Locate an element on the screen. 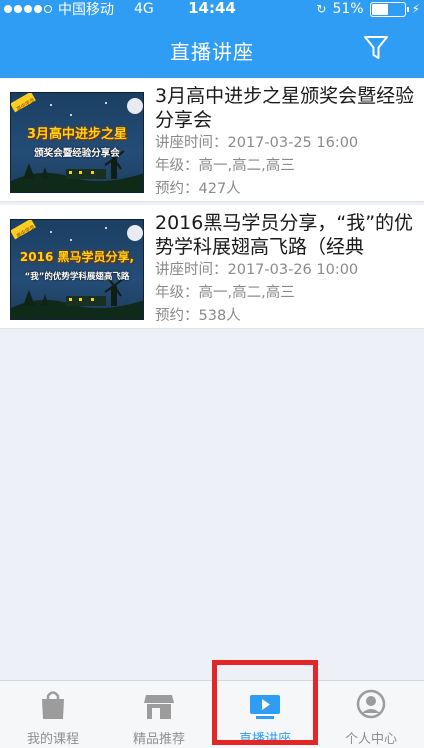 The image size is (424, 748). lecture-booked: 预约：538人 is located at coordinates (198, 316).